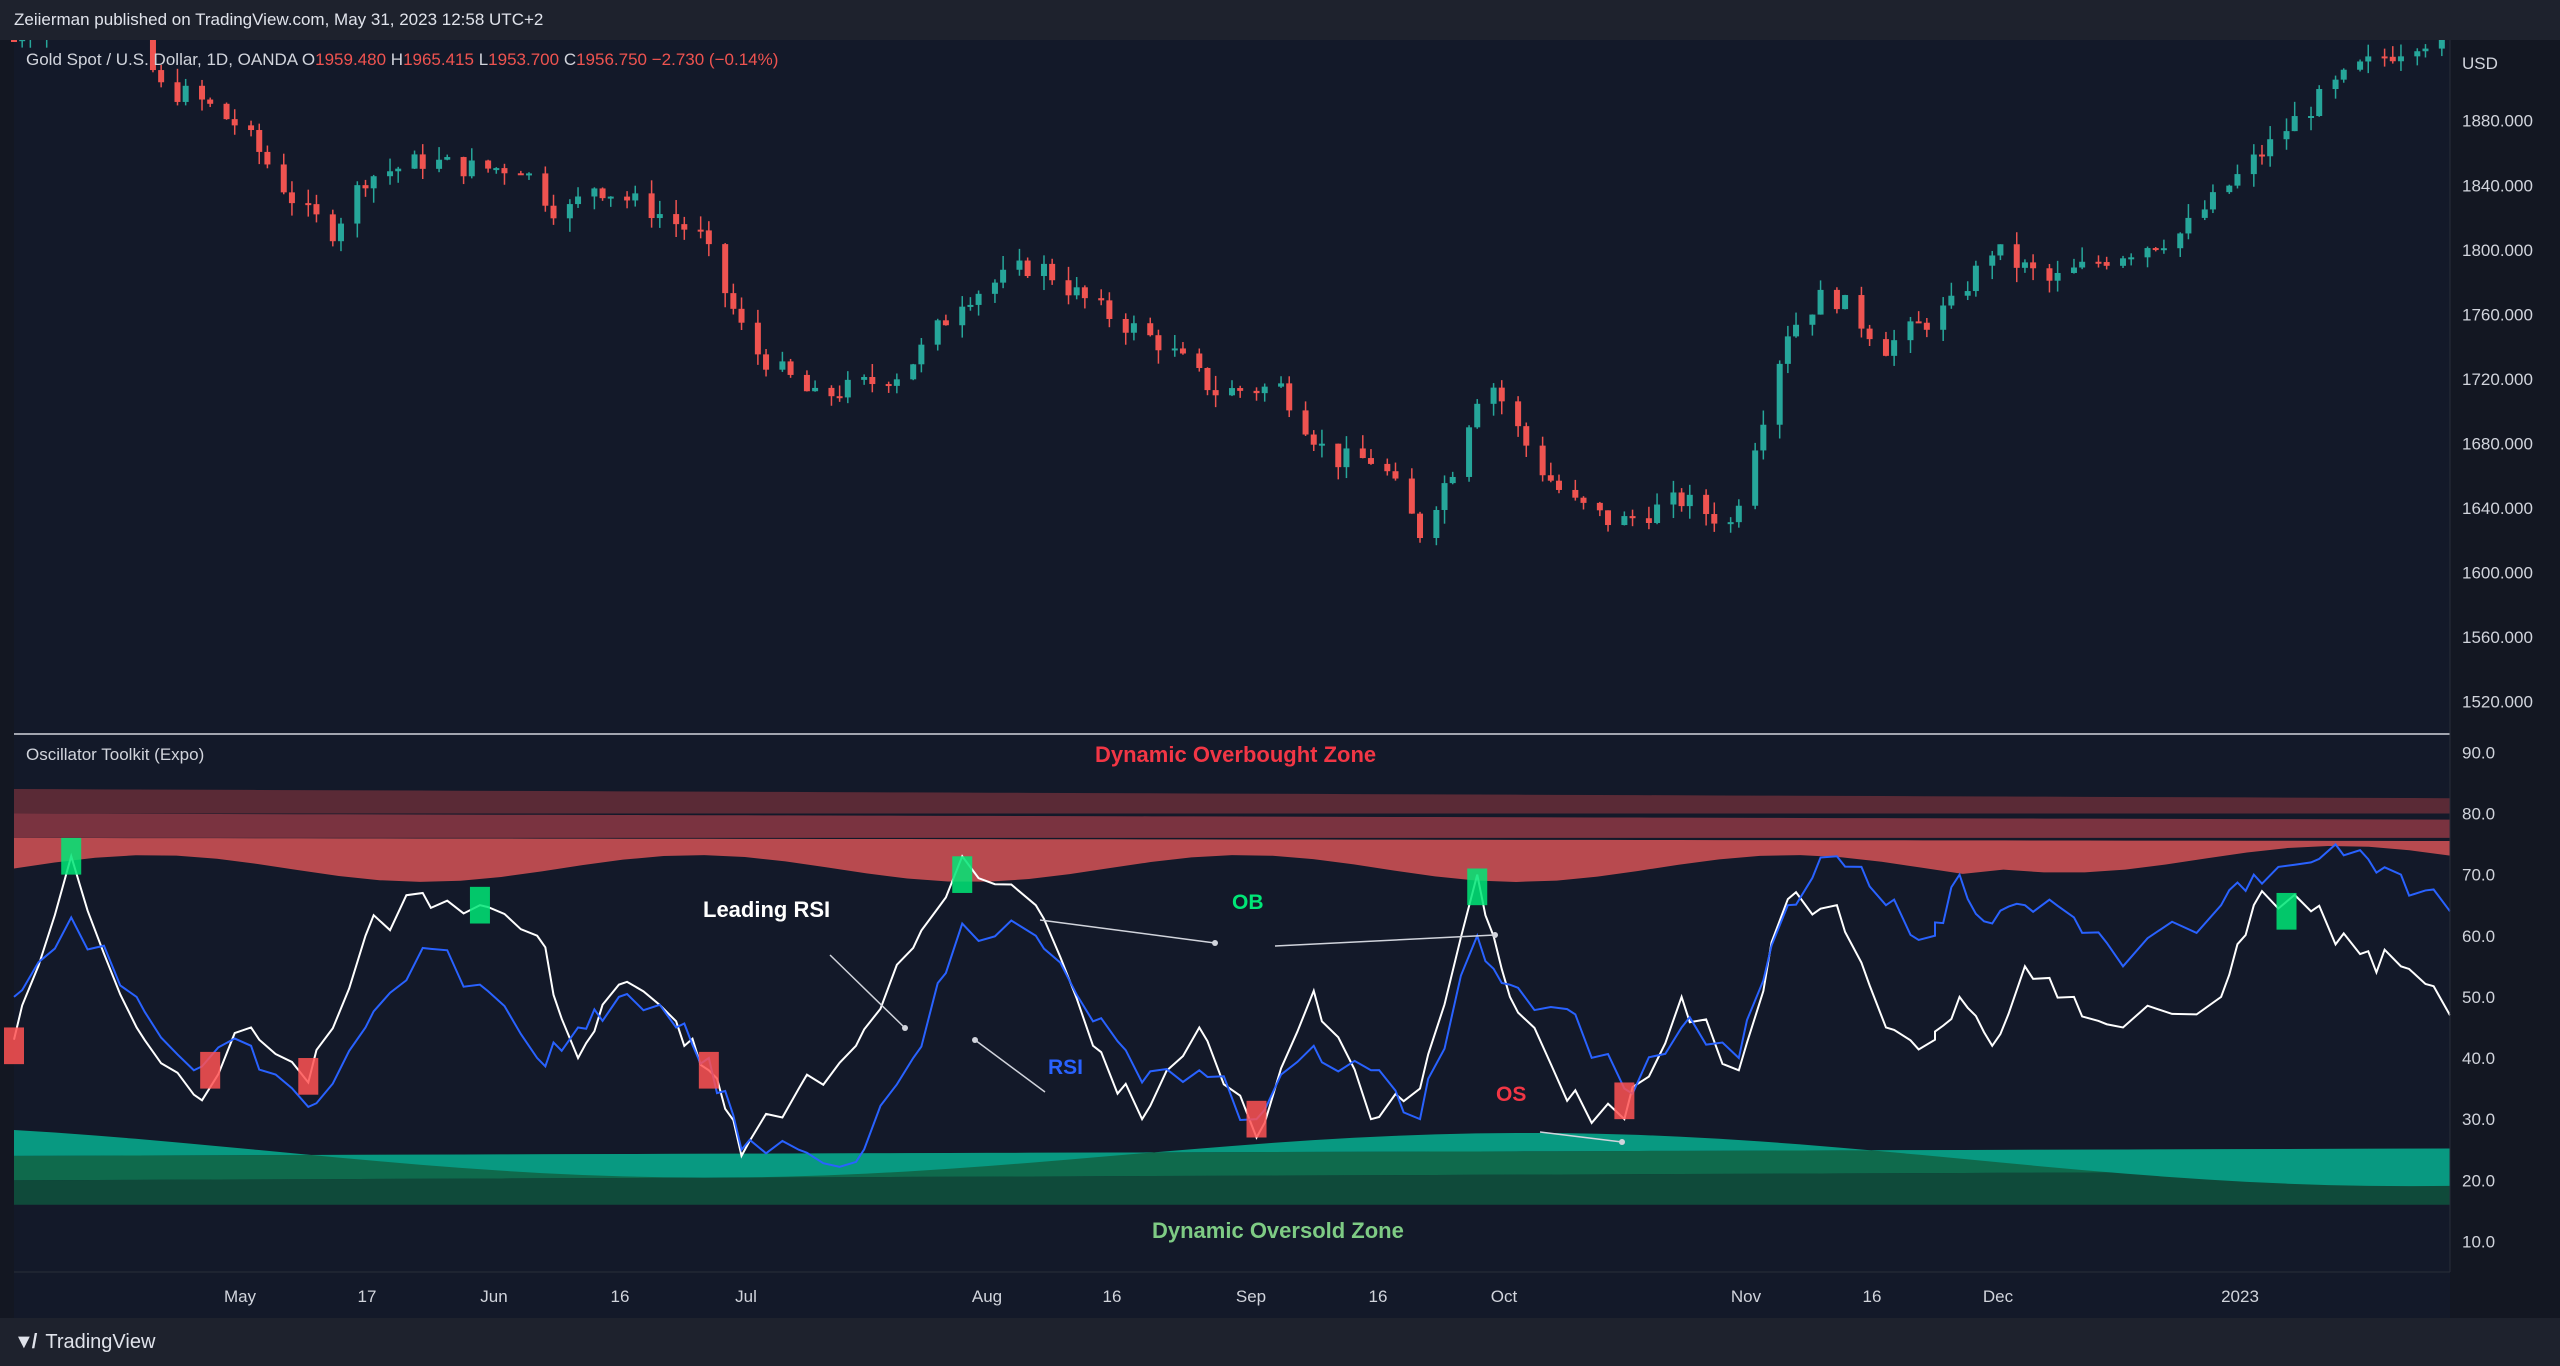  I want to click on open-label: O, so click(308, 59).